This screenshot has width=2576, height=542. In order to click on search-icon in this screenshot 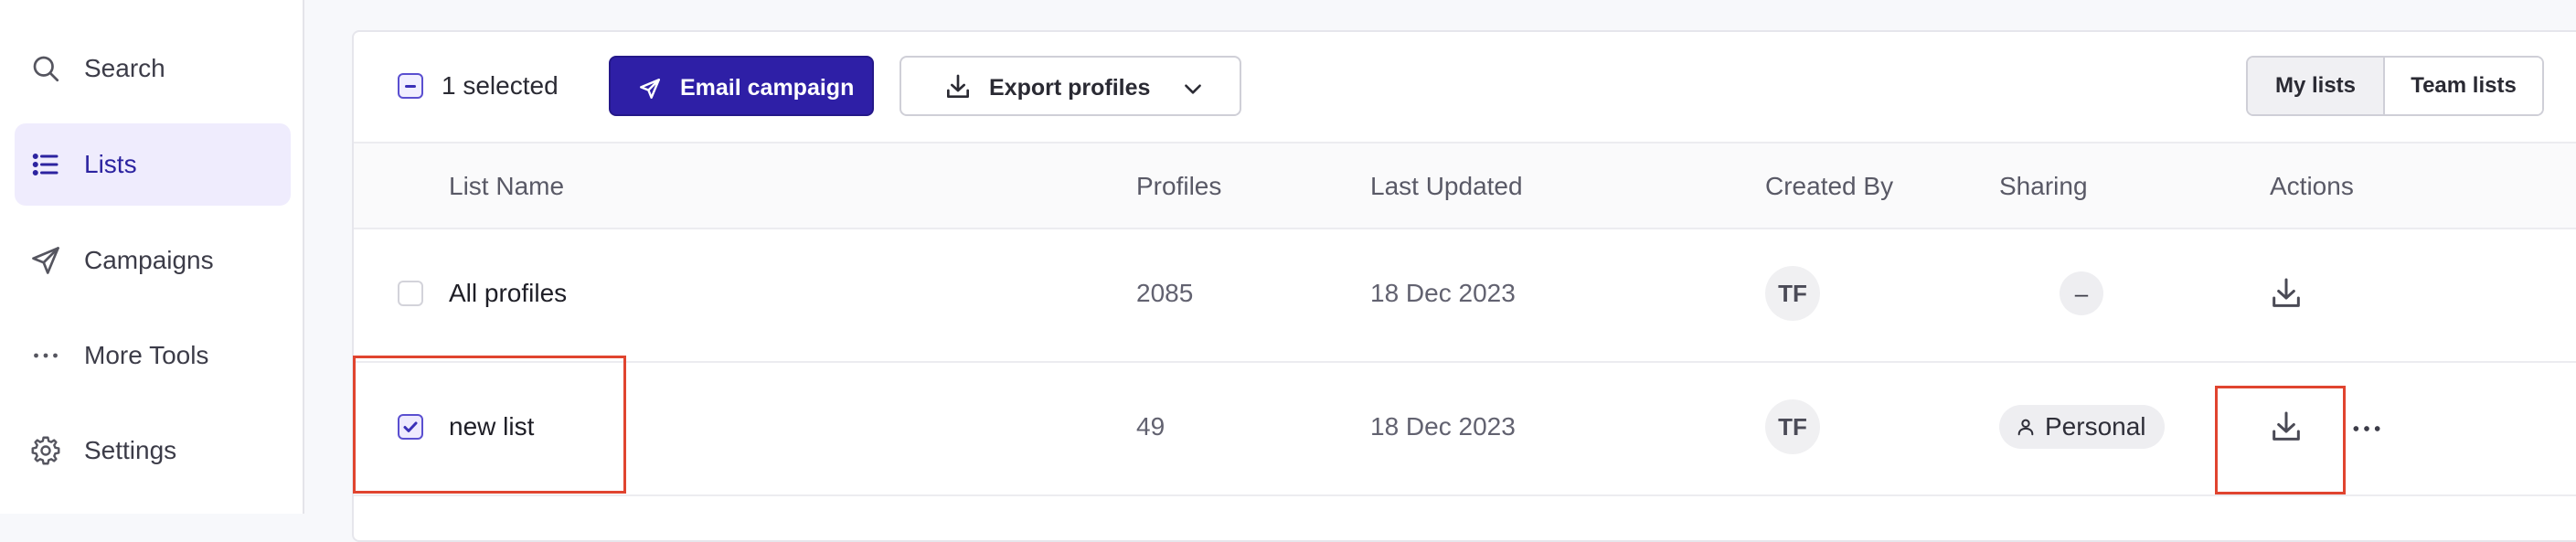, I will do `click(45, 68)`.